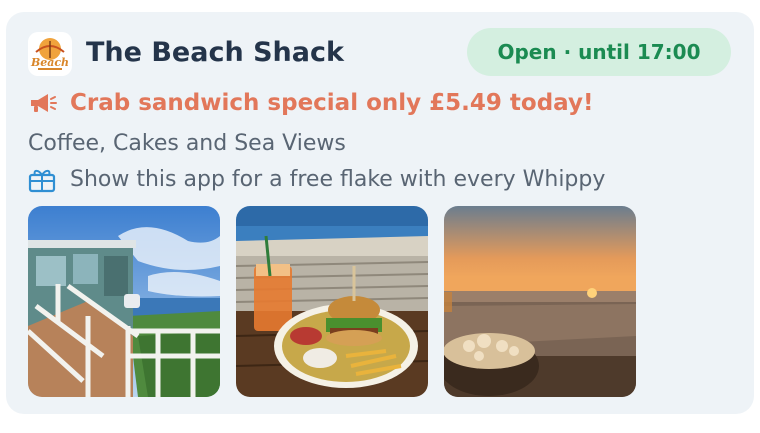  Describe the element at coordinates (540, 301) in the screenshot. I see `photo-beach-sunset` at that location.